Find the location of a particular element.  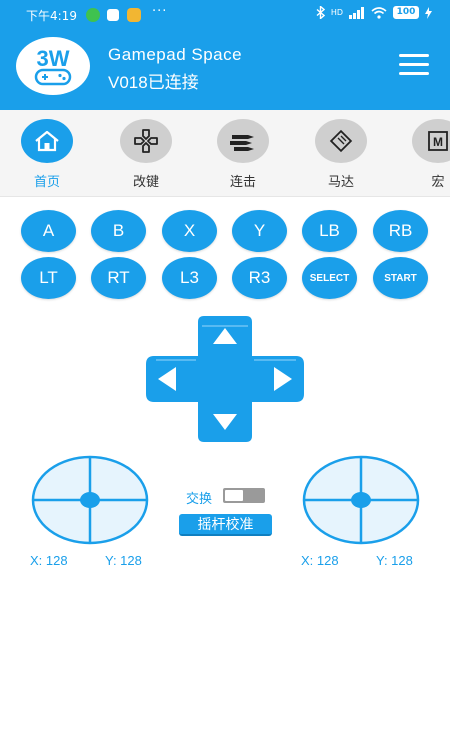

button-r3: R3 is located at coordinates (259, 278).